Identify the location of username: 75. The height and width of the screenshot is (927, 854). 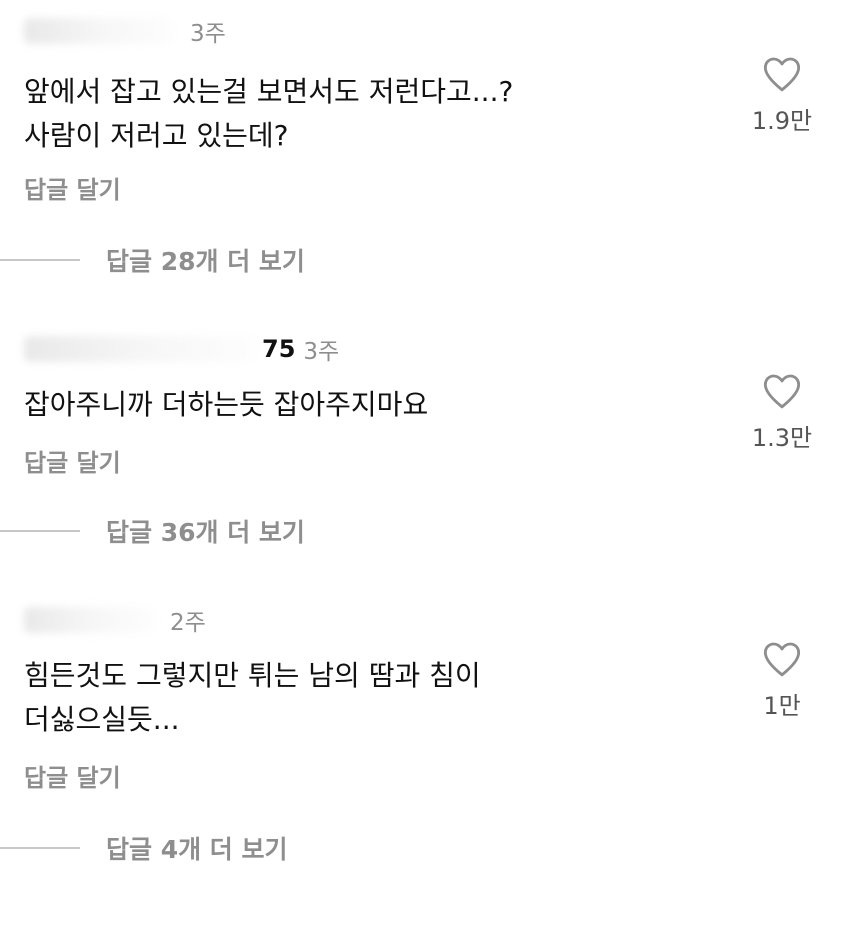
(278, 349).